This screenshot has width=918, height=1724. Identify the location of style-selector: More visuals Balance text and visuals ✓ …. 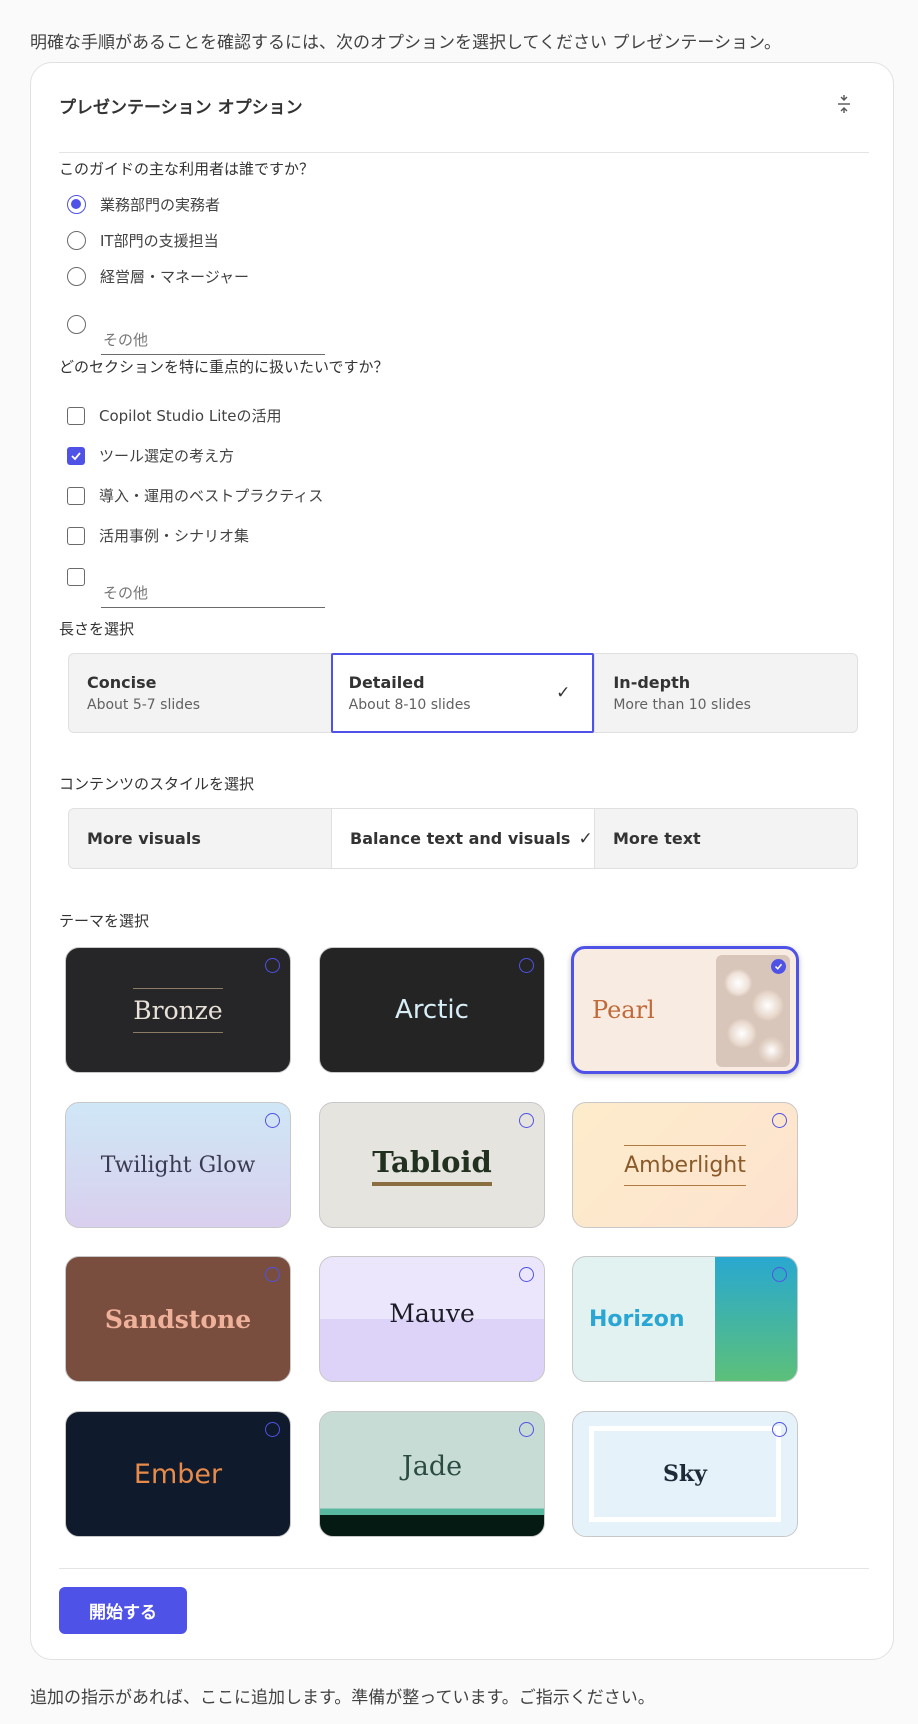
(463, 838).